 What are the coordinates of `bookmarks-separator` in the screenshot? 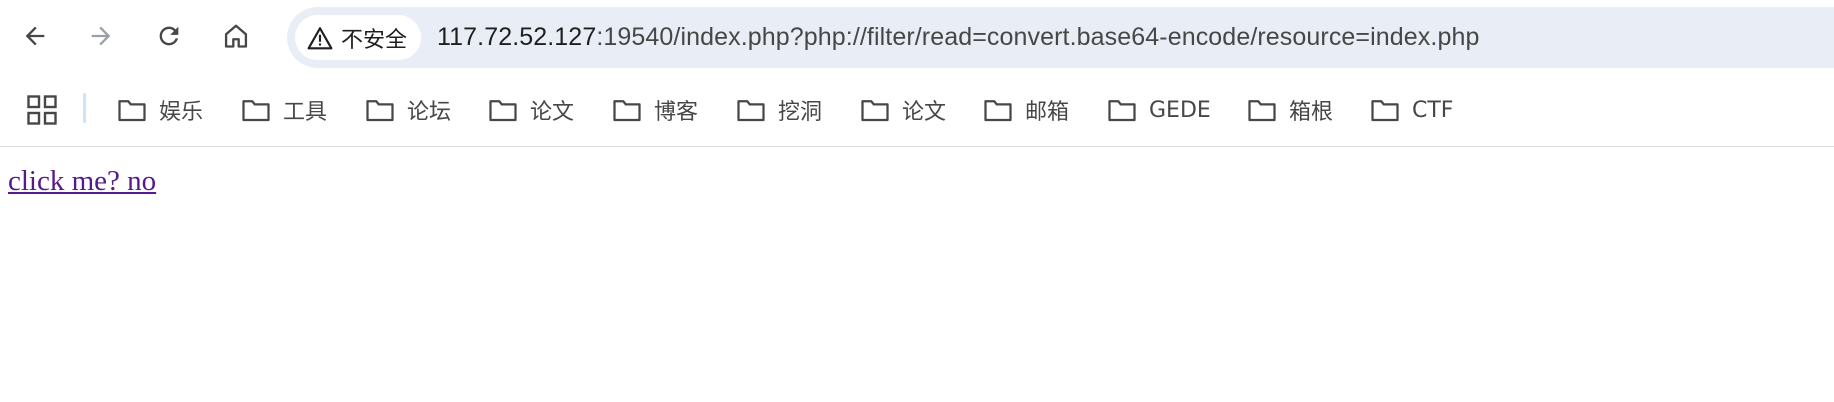 It's located at (84, 108).